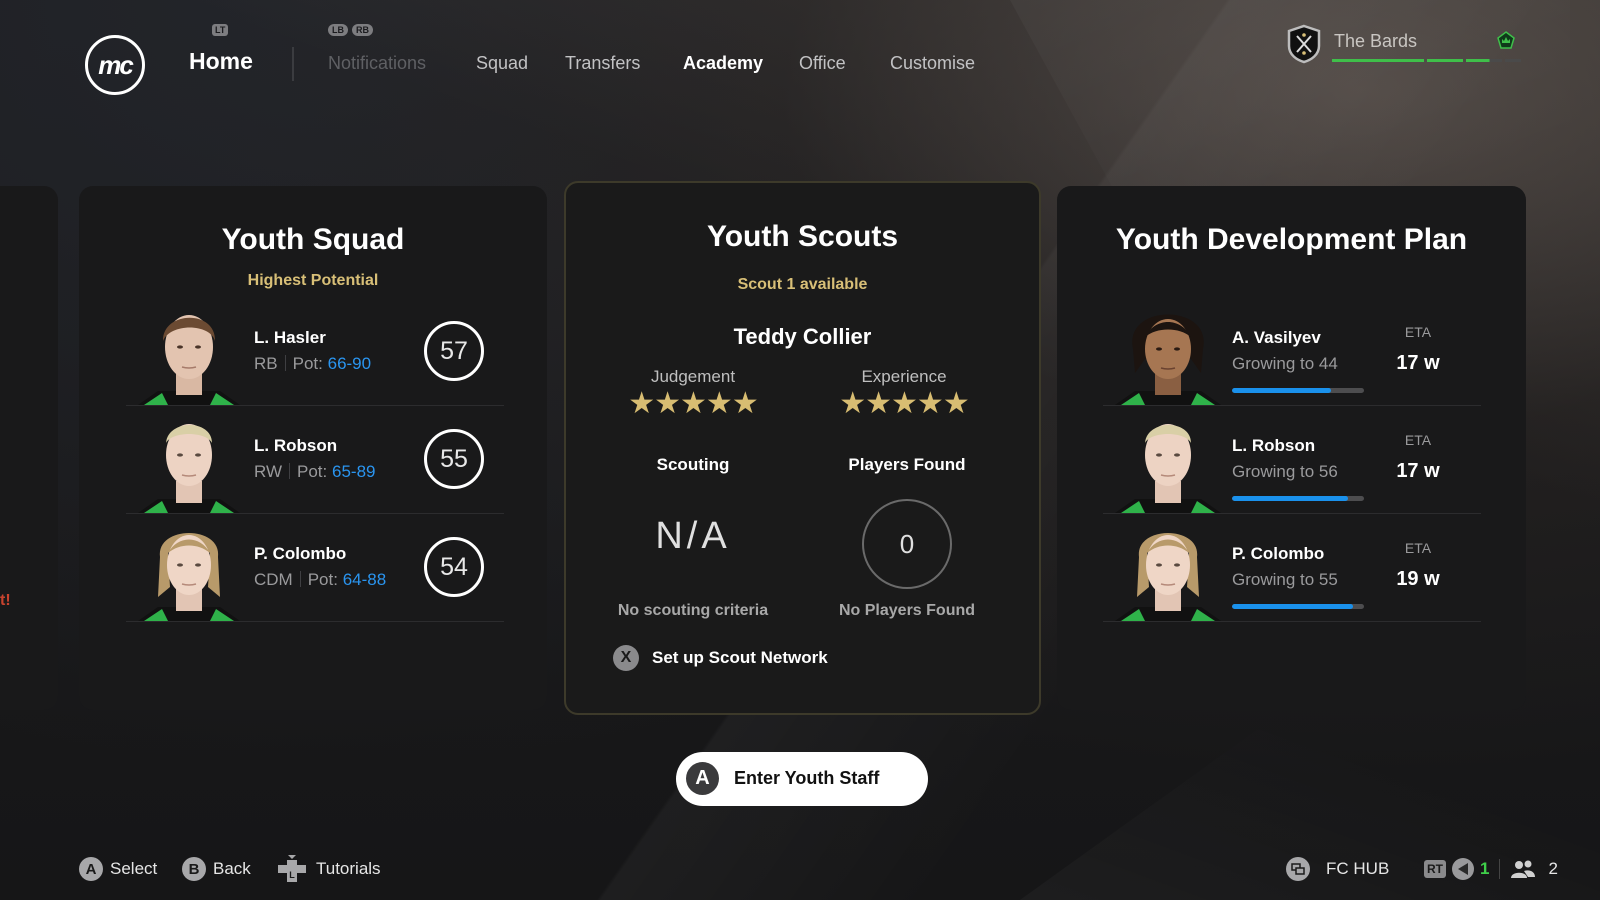 This screenshot has width=1600, height=900. What do you see at coordinates (377, 63) in the screenshot?
I see `tab-notifications: Notifications` at bounding box center [377, 63].